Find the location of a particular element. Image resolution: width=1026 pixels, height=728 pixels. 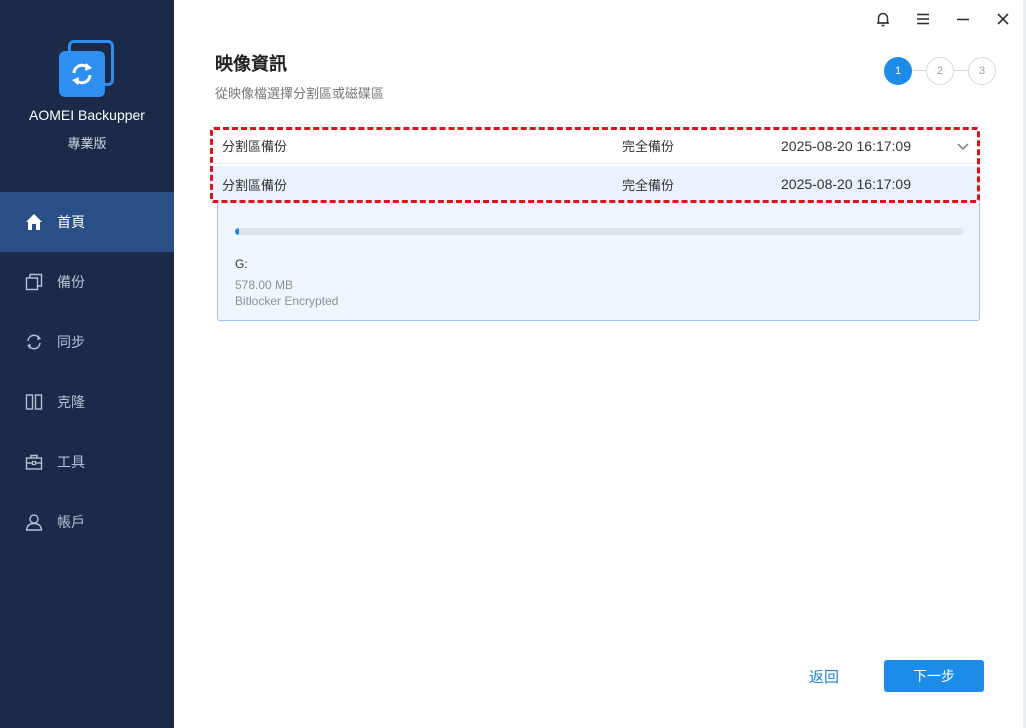

next-button: 下一步 is located at coordinates (934, 676).